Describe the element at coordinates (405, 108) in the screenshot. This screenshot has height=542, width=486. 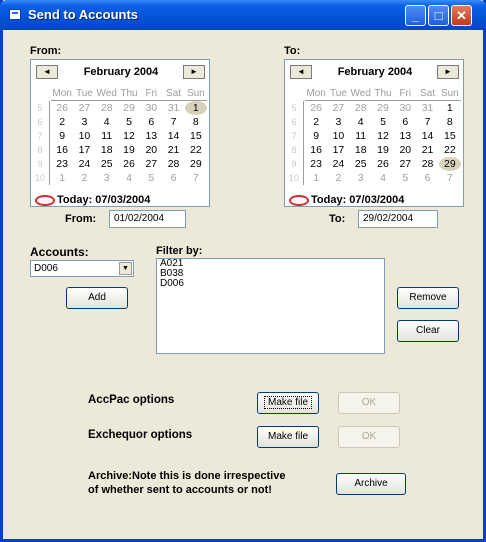
I see `calendar-day: 30` at that location.